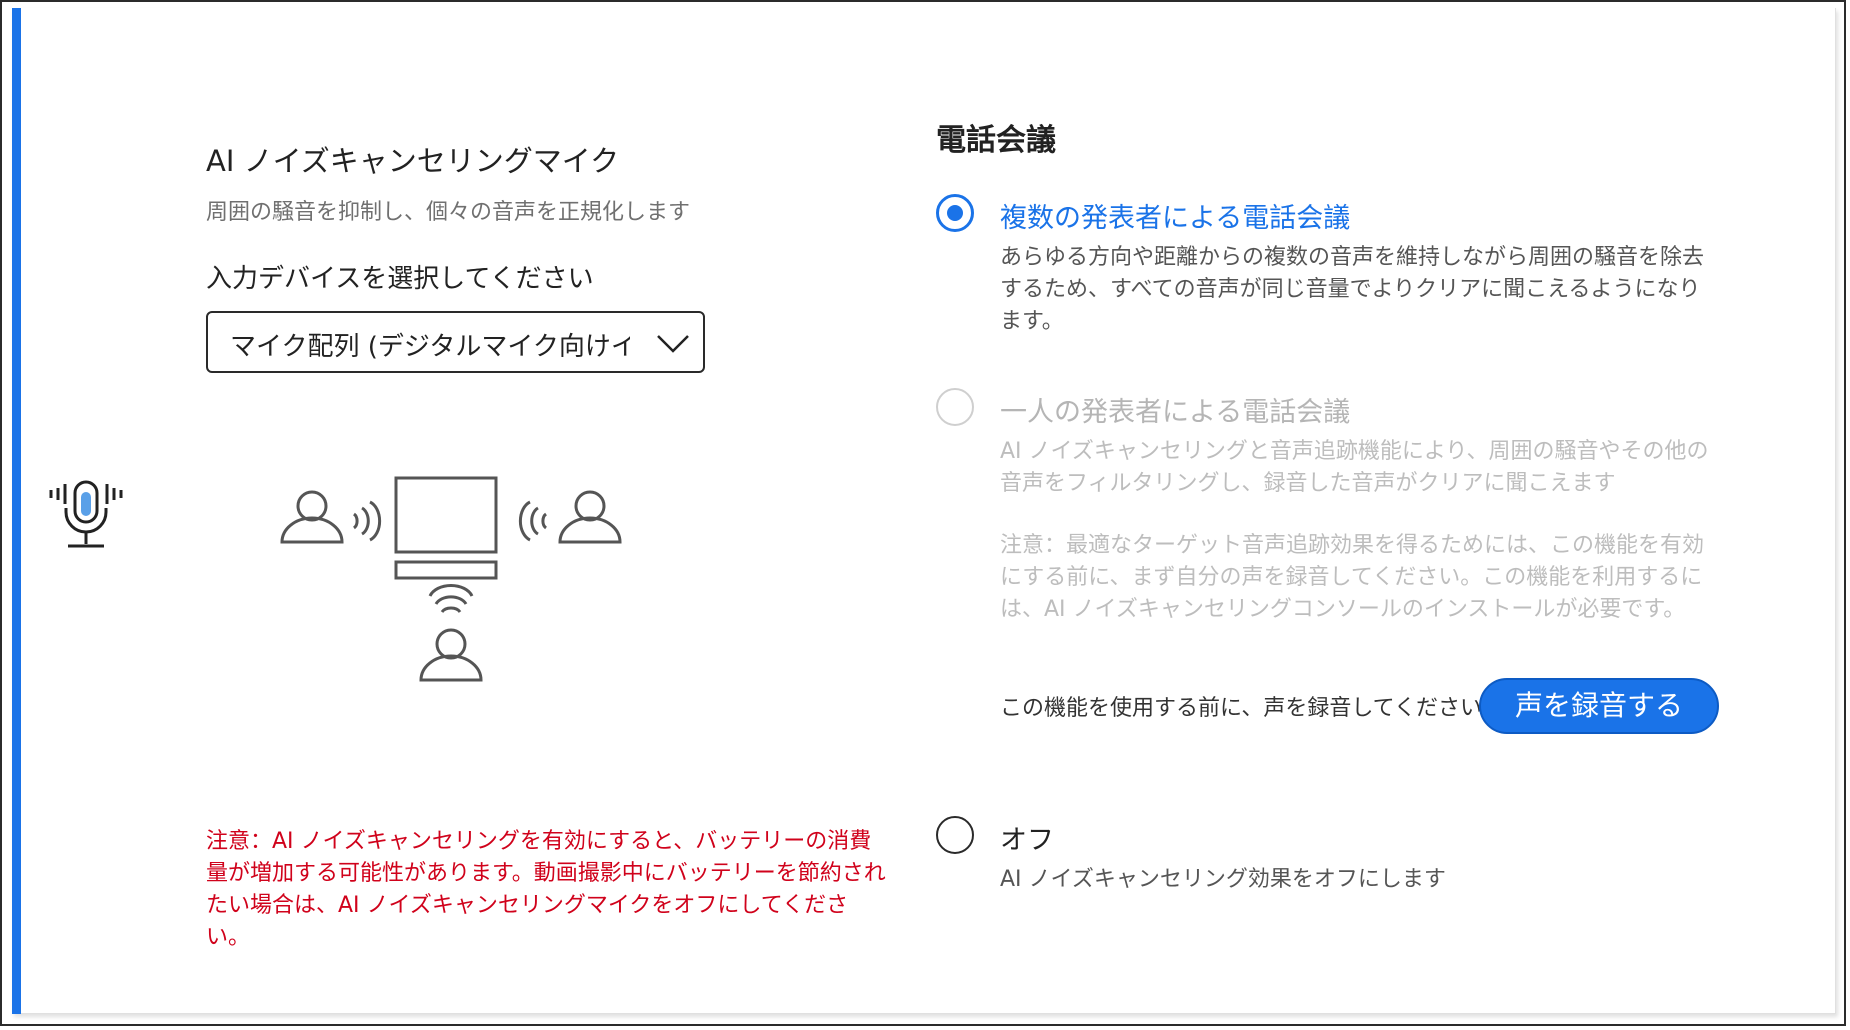 This screenshot has height=1030, width=1850. Describe the element at coordinates (400, 279) in the screenshot. I see `input-device-label: 入力デバイスを選択してください` at that location.